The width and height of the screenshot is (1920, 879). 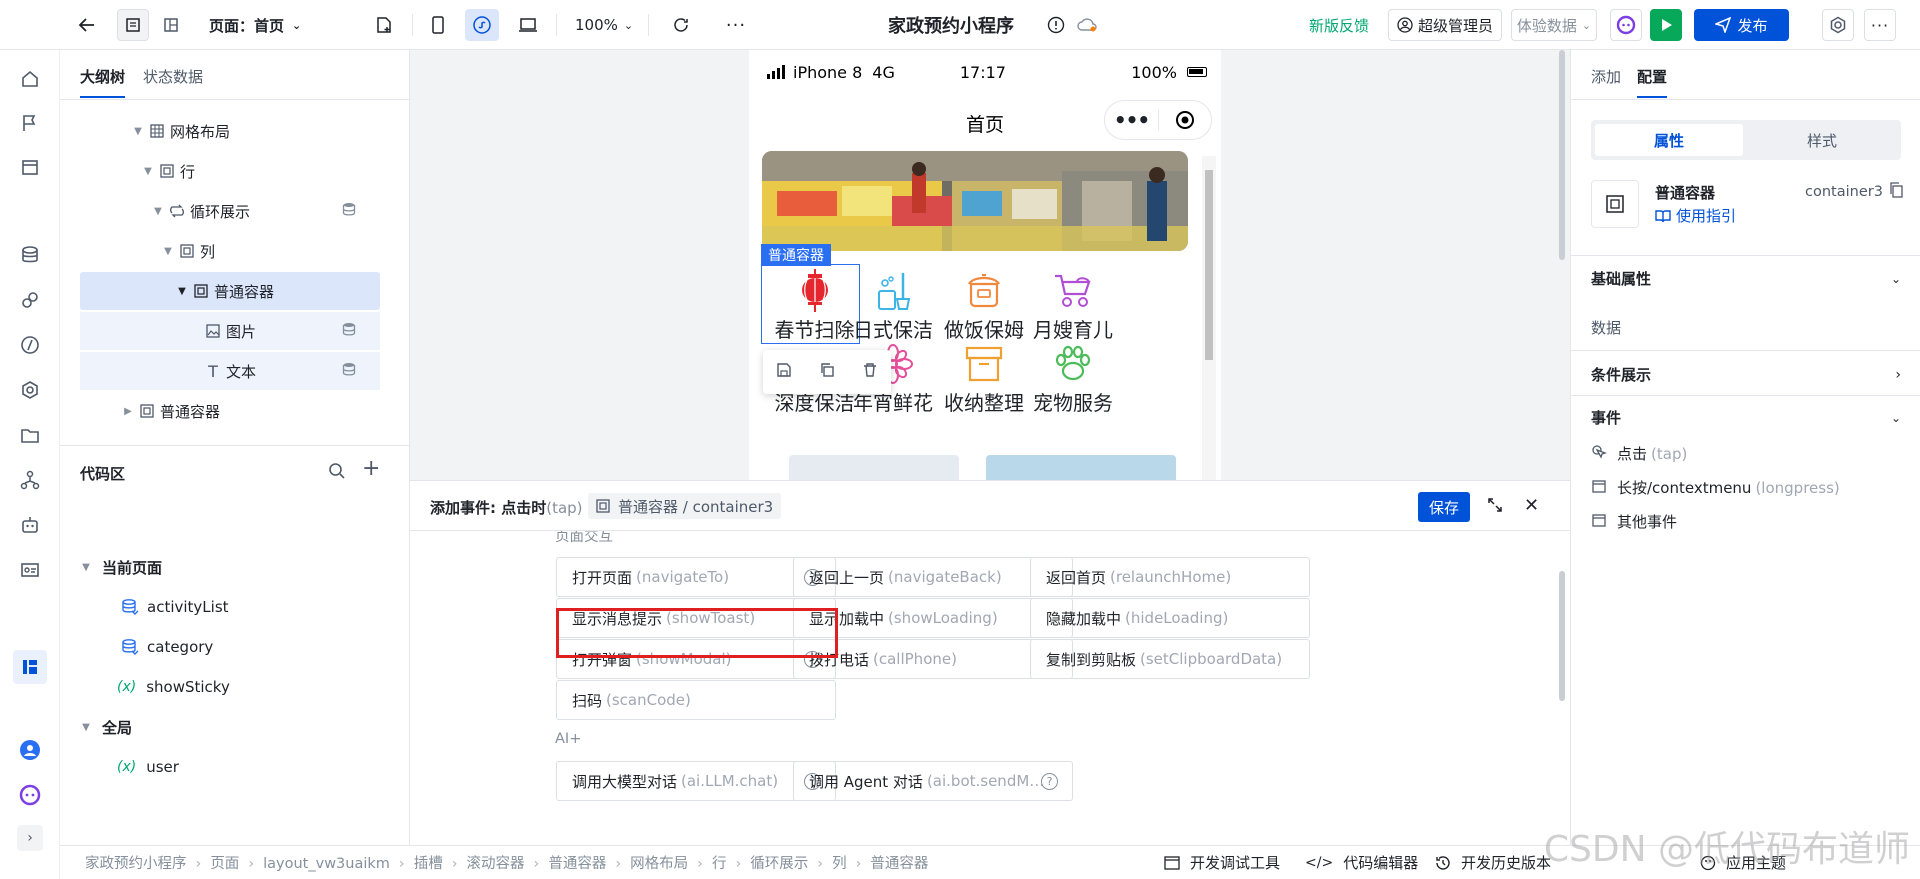 What do you see at coordinates (1170, 618) in the screenshot?
I see `event-action-option: 隐藏加载中 (hideLoading)` at bounding box center [1170, 618].